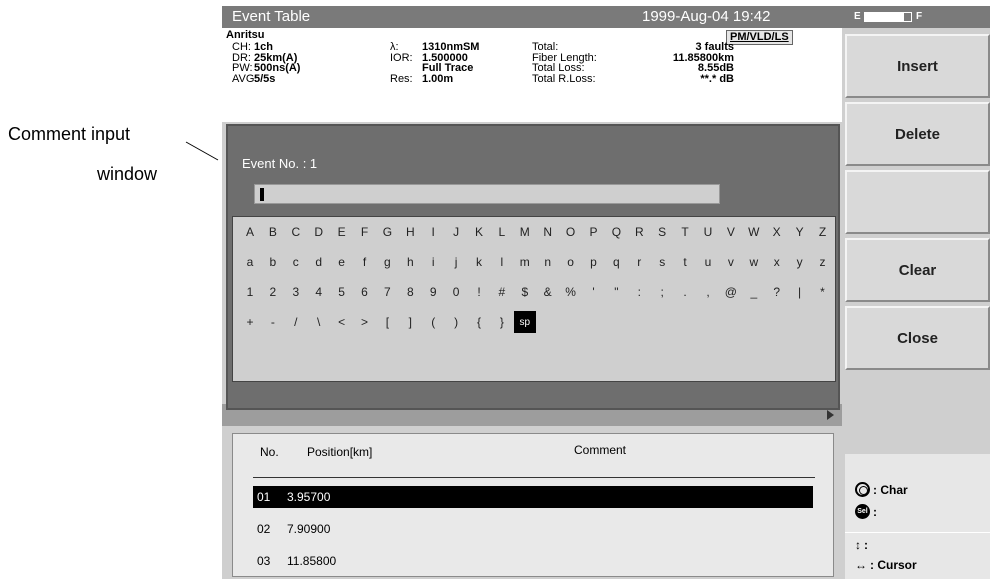 The width and height of the screenshot is (990, 579). I want to click on char-key: $, so click(525, 292).